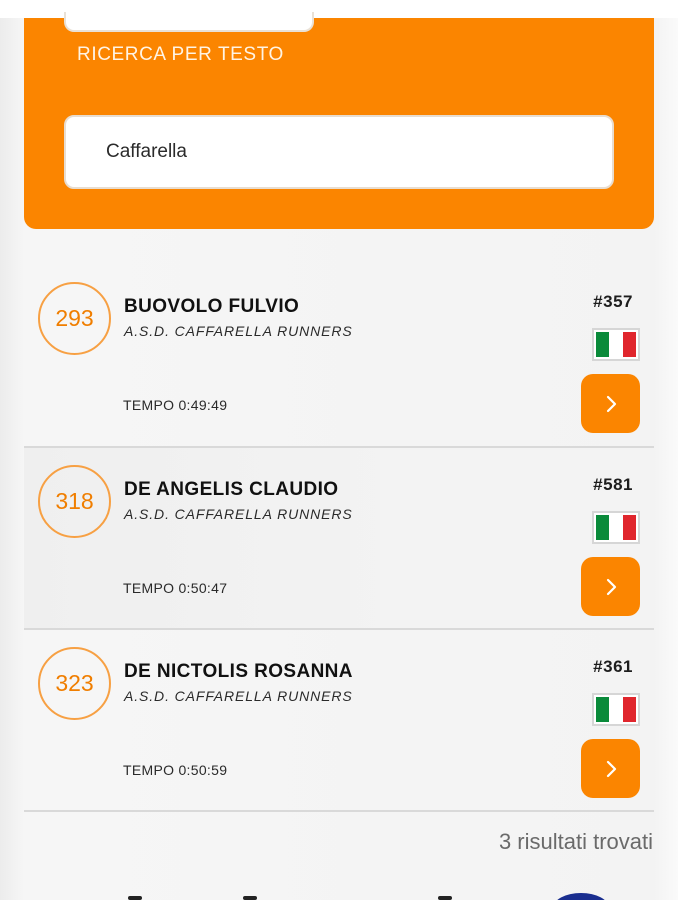 The height and width of the screenshot is (900, 678). What do you see at coordinates (339, 152) in the screenshot?
I see `search-input` at bounding box center [339, 152].